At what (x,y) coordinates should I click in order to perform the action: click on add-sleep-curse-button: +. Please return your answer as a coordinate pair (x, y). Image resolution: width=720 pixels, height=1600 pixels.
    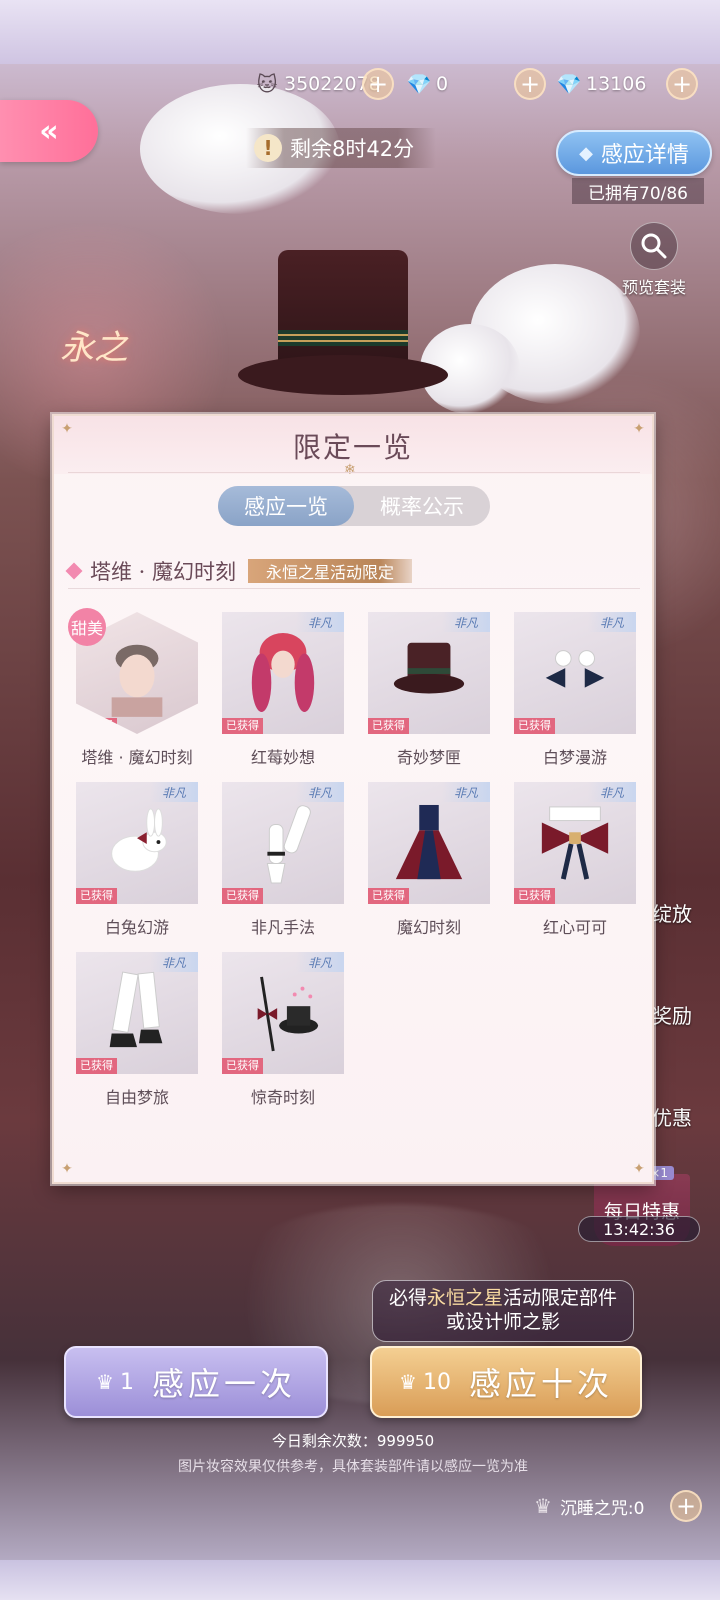
    Looking at the image, I should click on (686, 1506).